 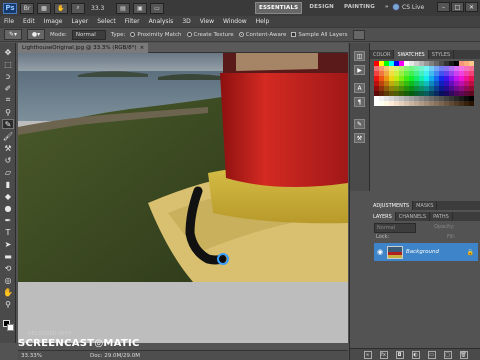 I want to click on tab-swatches: SWATCHES, so click(x=411, y=54).